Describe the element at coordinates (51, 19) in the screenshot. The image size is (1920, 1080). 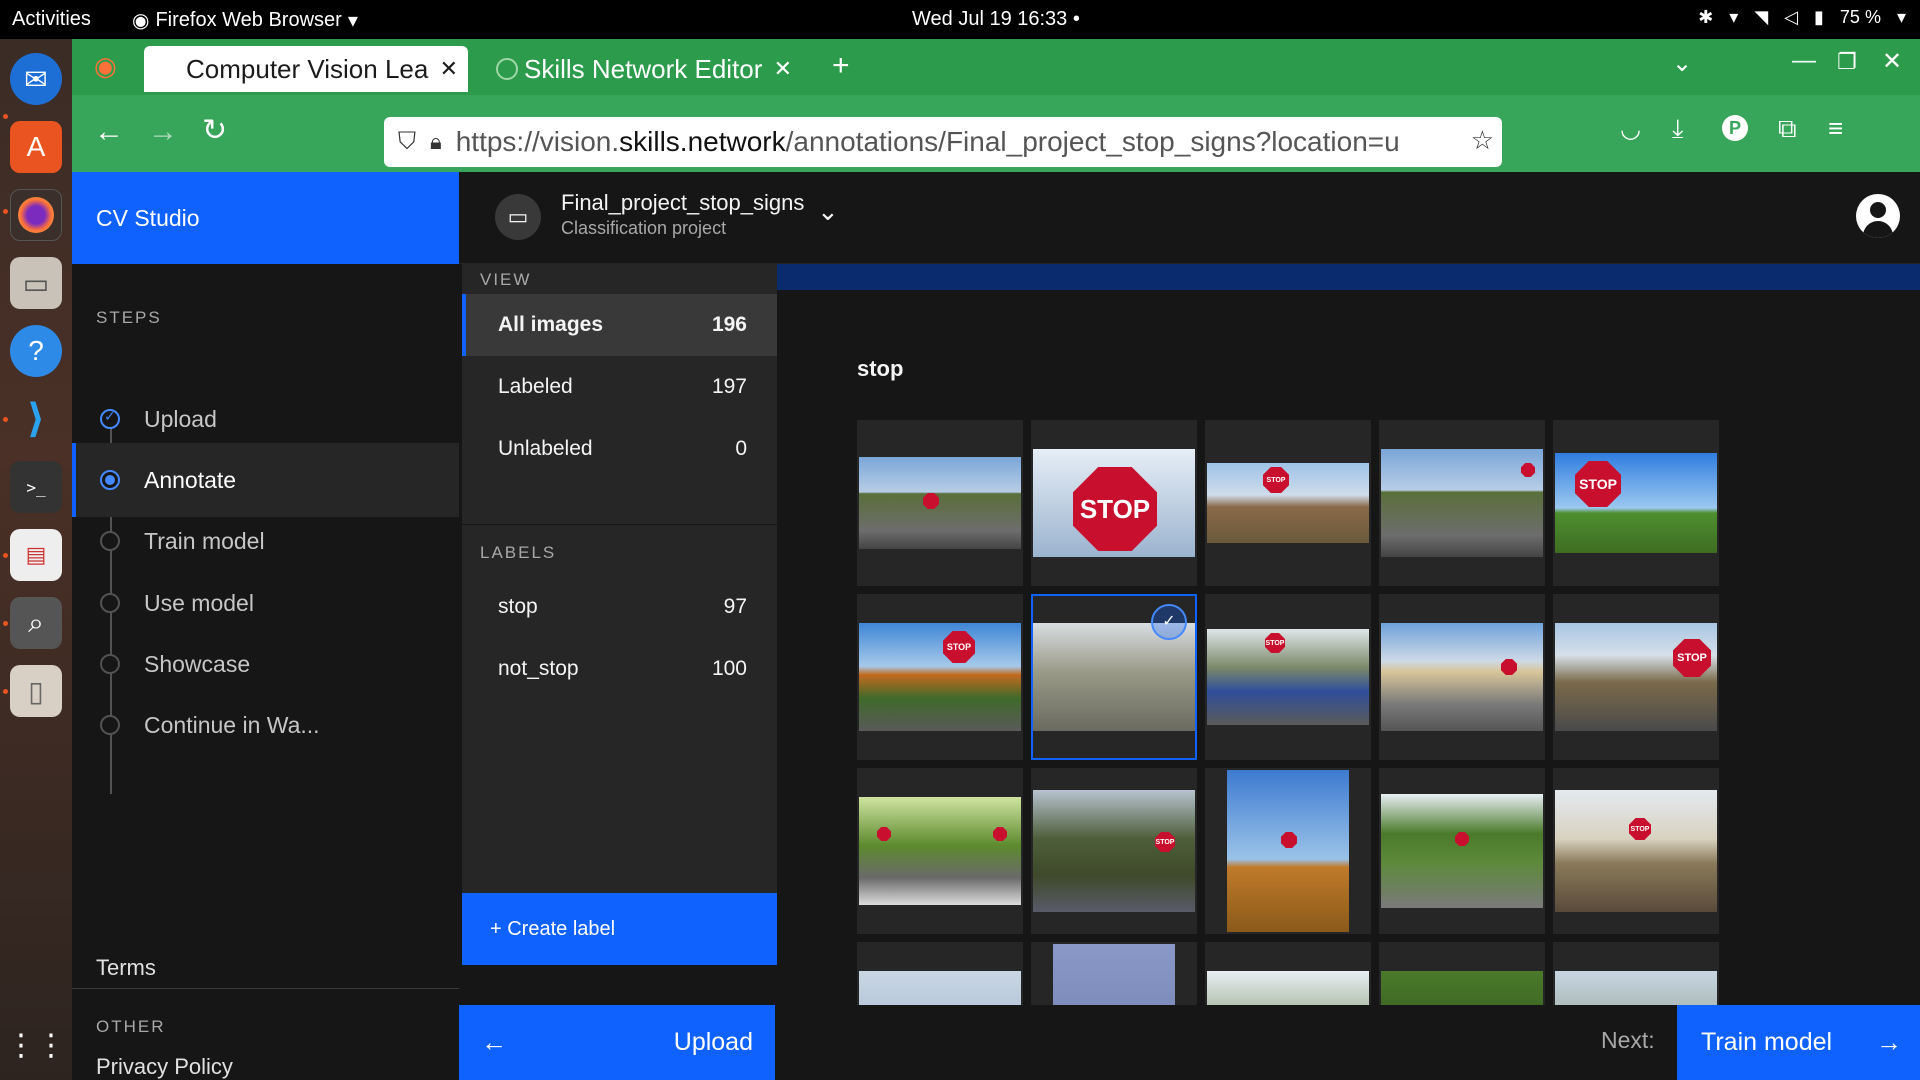
I see `activities-button: Activities` at that location.